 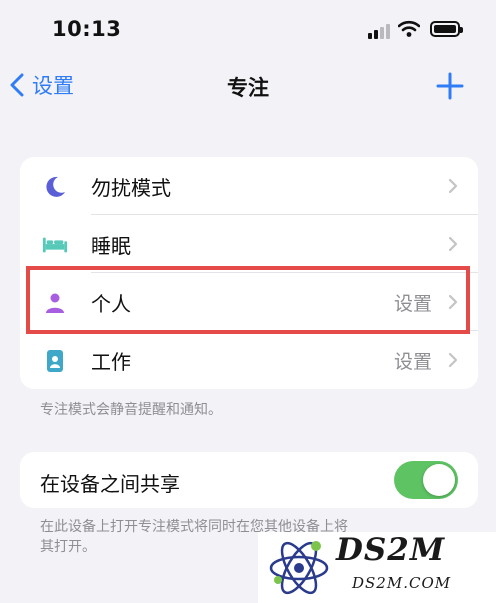 What do you see at coordinates (111, 361) in the screenshot?
I see `list-item-label: 工作` at bounding box center [111, 361].